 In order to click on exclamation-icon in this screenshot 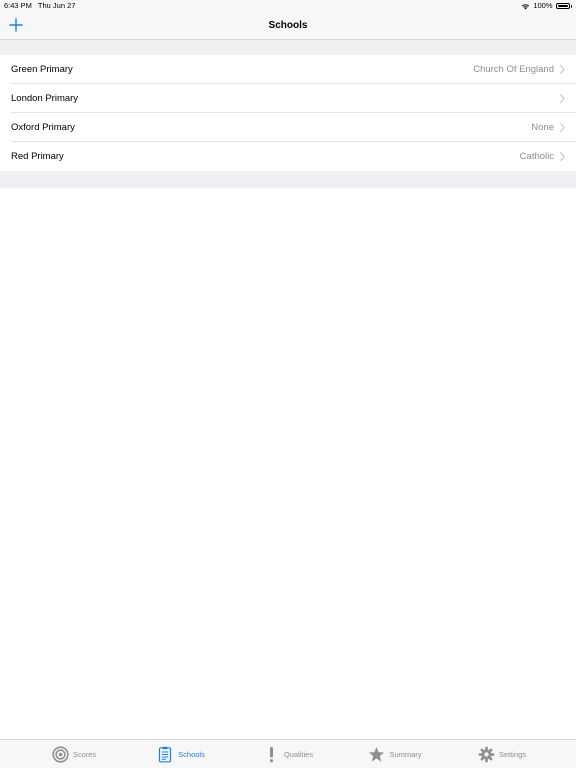, I will do `click(271, 754)`.